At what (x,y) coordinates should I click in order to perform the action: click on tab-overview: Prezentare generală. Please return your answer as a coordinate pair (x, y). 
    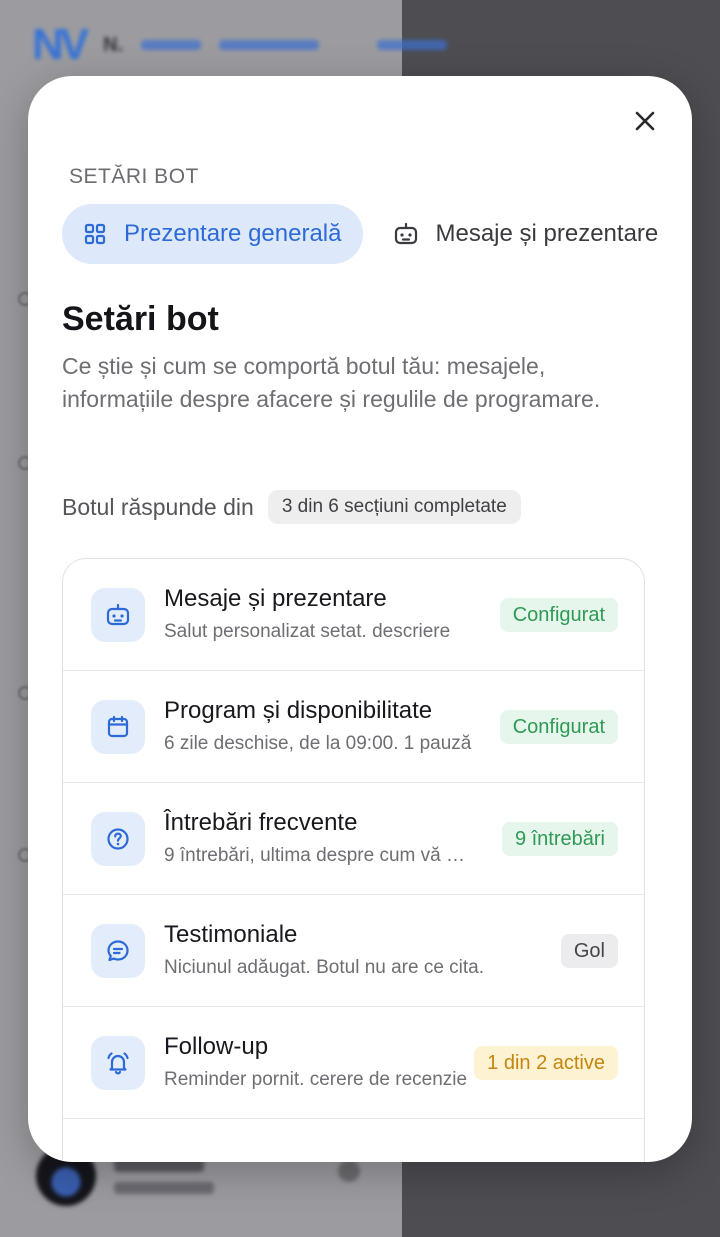
    Looking at the image, I should click on (213, 234).